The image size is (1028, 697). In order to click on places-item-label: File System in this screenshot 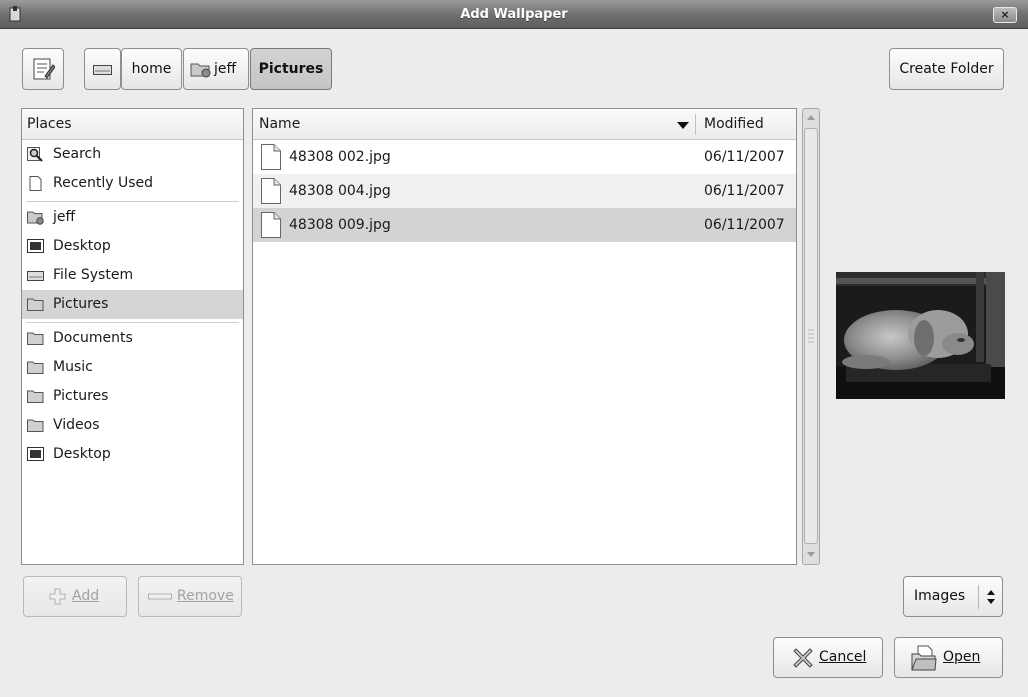, I will do `click(93, 275)`.